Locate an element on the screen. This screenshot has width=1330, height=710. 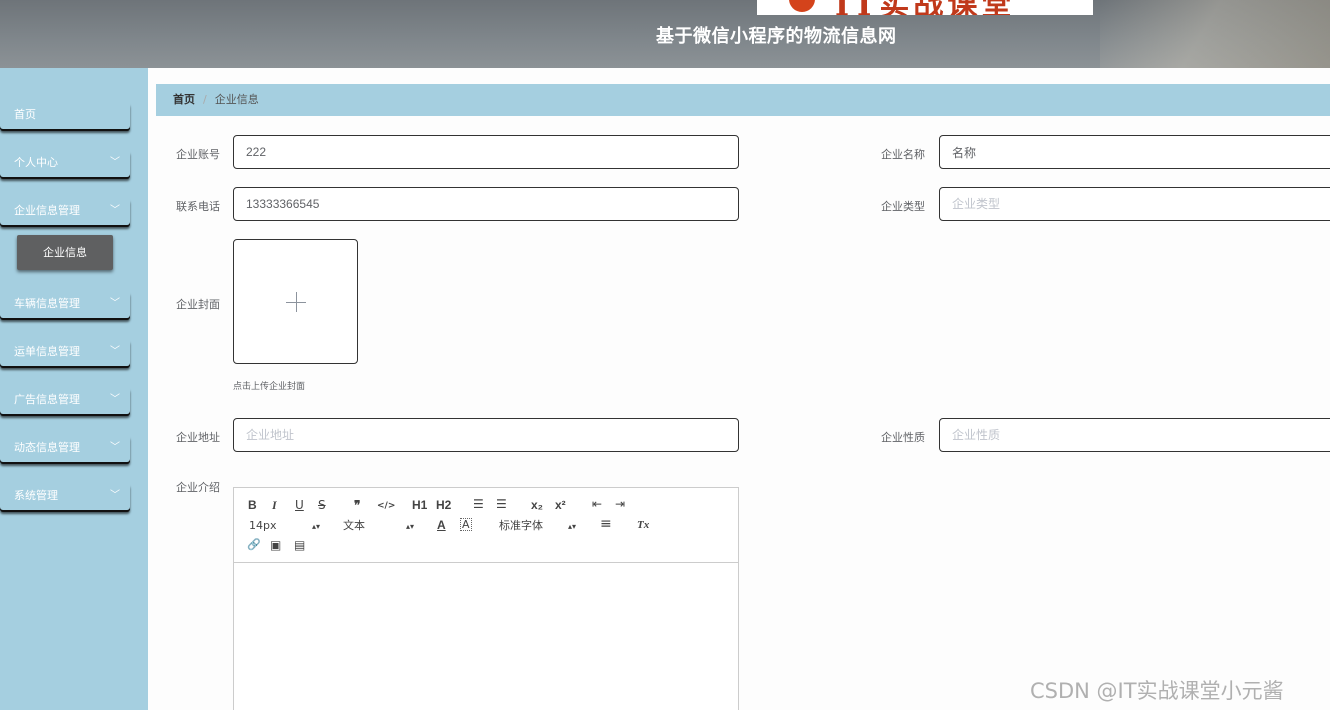
background-color-button: A is located at coordinates (466, 524).